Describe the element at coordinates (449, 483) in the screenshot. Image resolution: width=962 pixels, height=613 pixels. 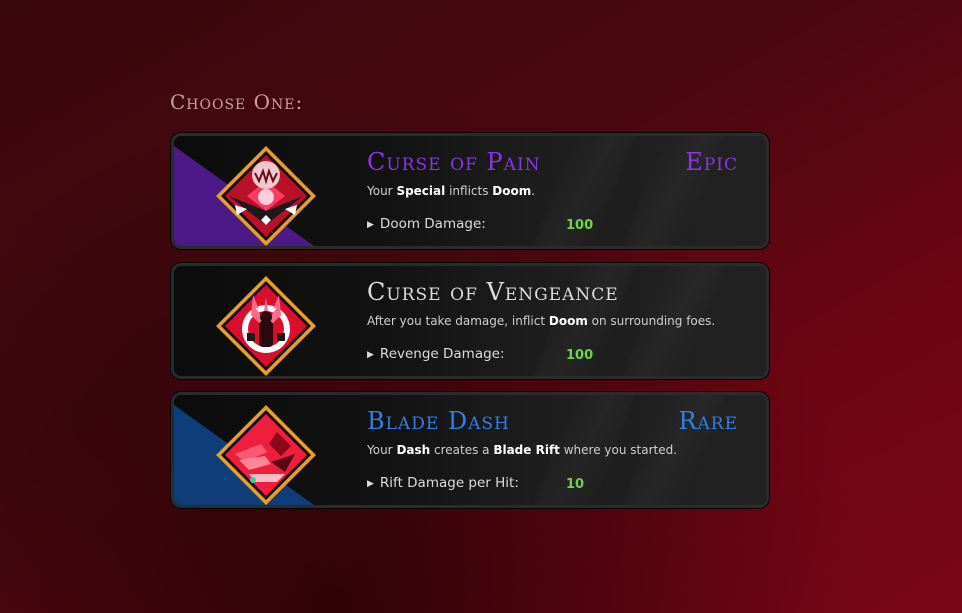
I see `stat-label: Rift Damage per Hit:` at that location.